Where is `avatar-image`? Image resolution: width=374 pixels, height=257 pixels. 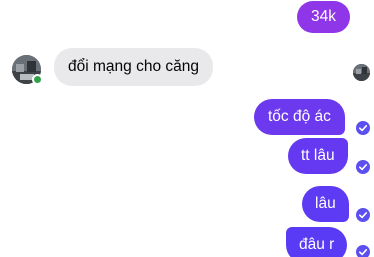
avatar-image is located at coordinates (361, 72).